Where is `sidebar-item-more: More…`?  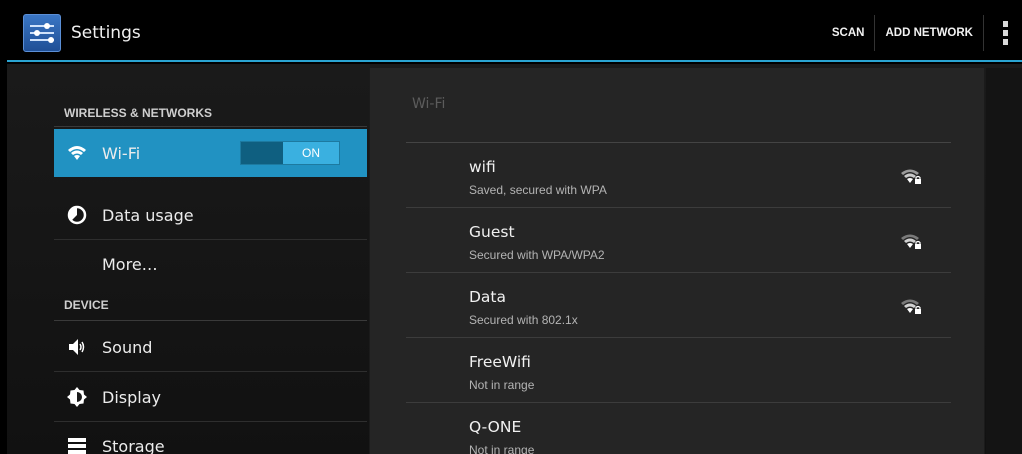 sidebar-item-more: More… is located at coordinates (210, 264).